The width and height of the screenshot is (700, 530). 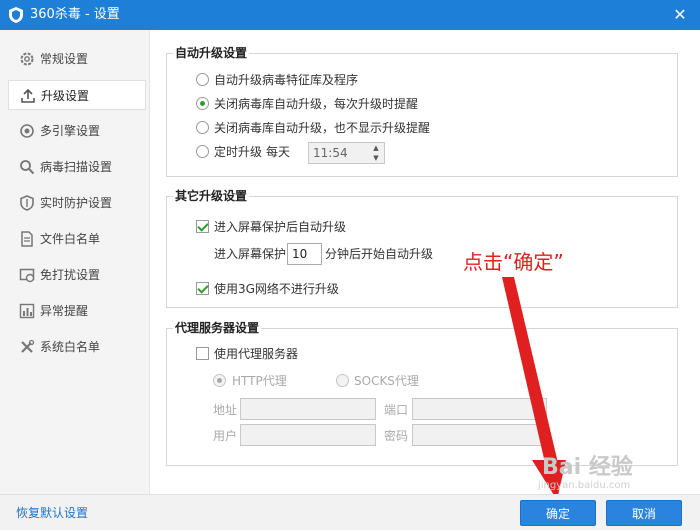 I want to click on no-3g-upgrade-checkbox, so click(x=202, y=288).